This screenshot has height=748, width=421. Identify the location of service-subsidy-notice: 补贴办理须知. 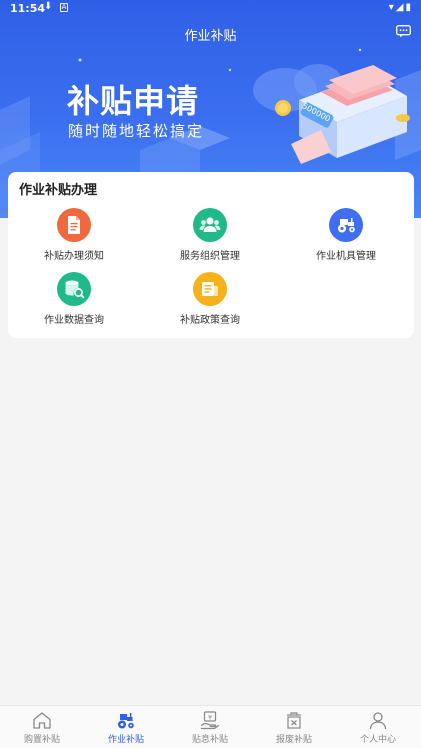
(74, 235).